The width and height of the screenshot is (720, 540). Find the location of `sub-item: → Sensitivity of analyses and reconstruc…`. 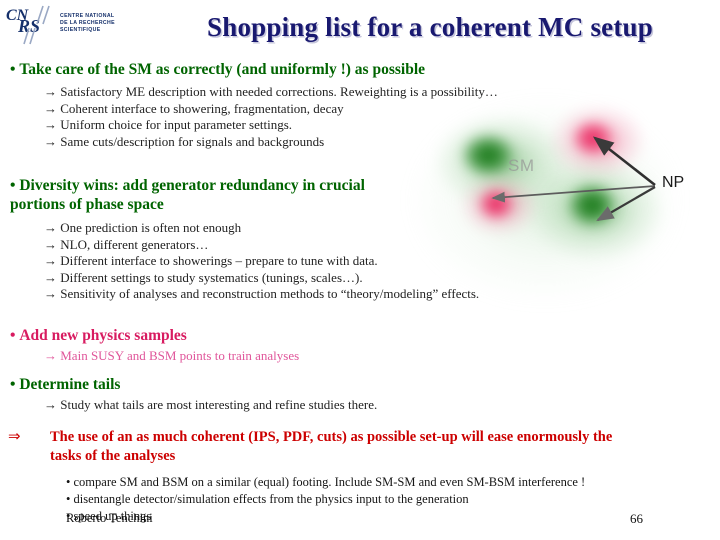

sub-item: → Sensitivity of analyses and reconstruc… is located at coordinates (262, 293).